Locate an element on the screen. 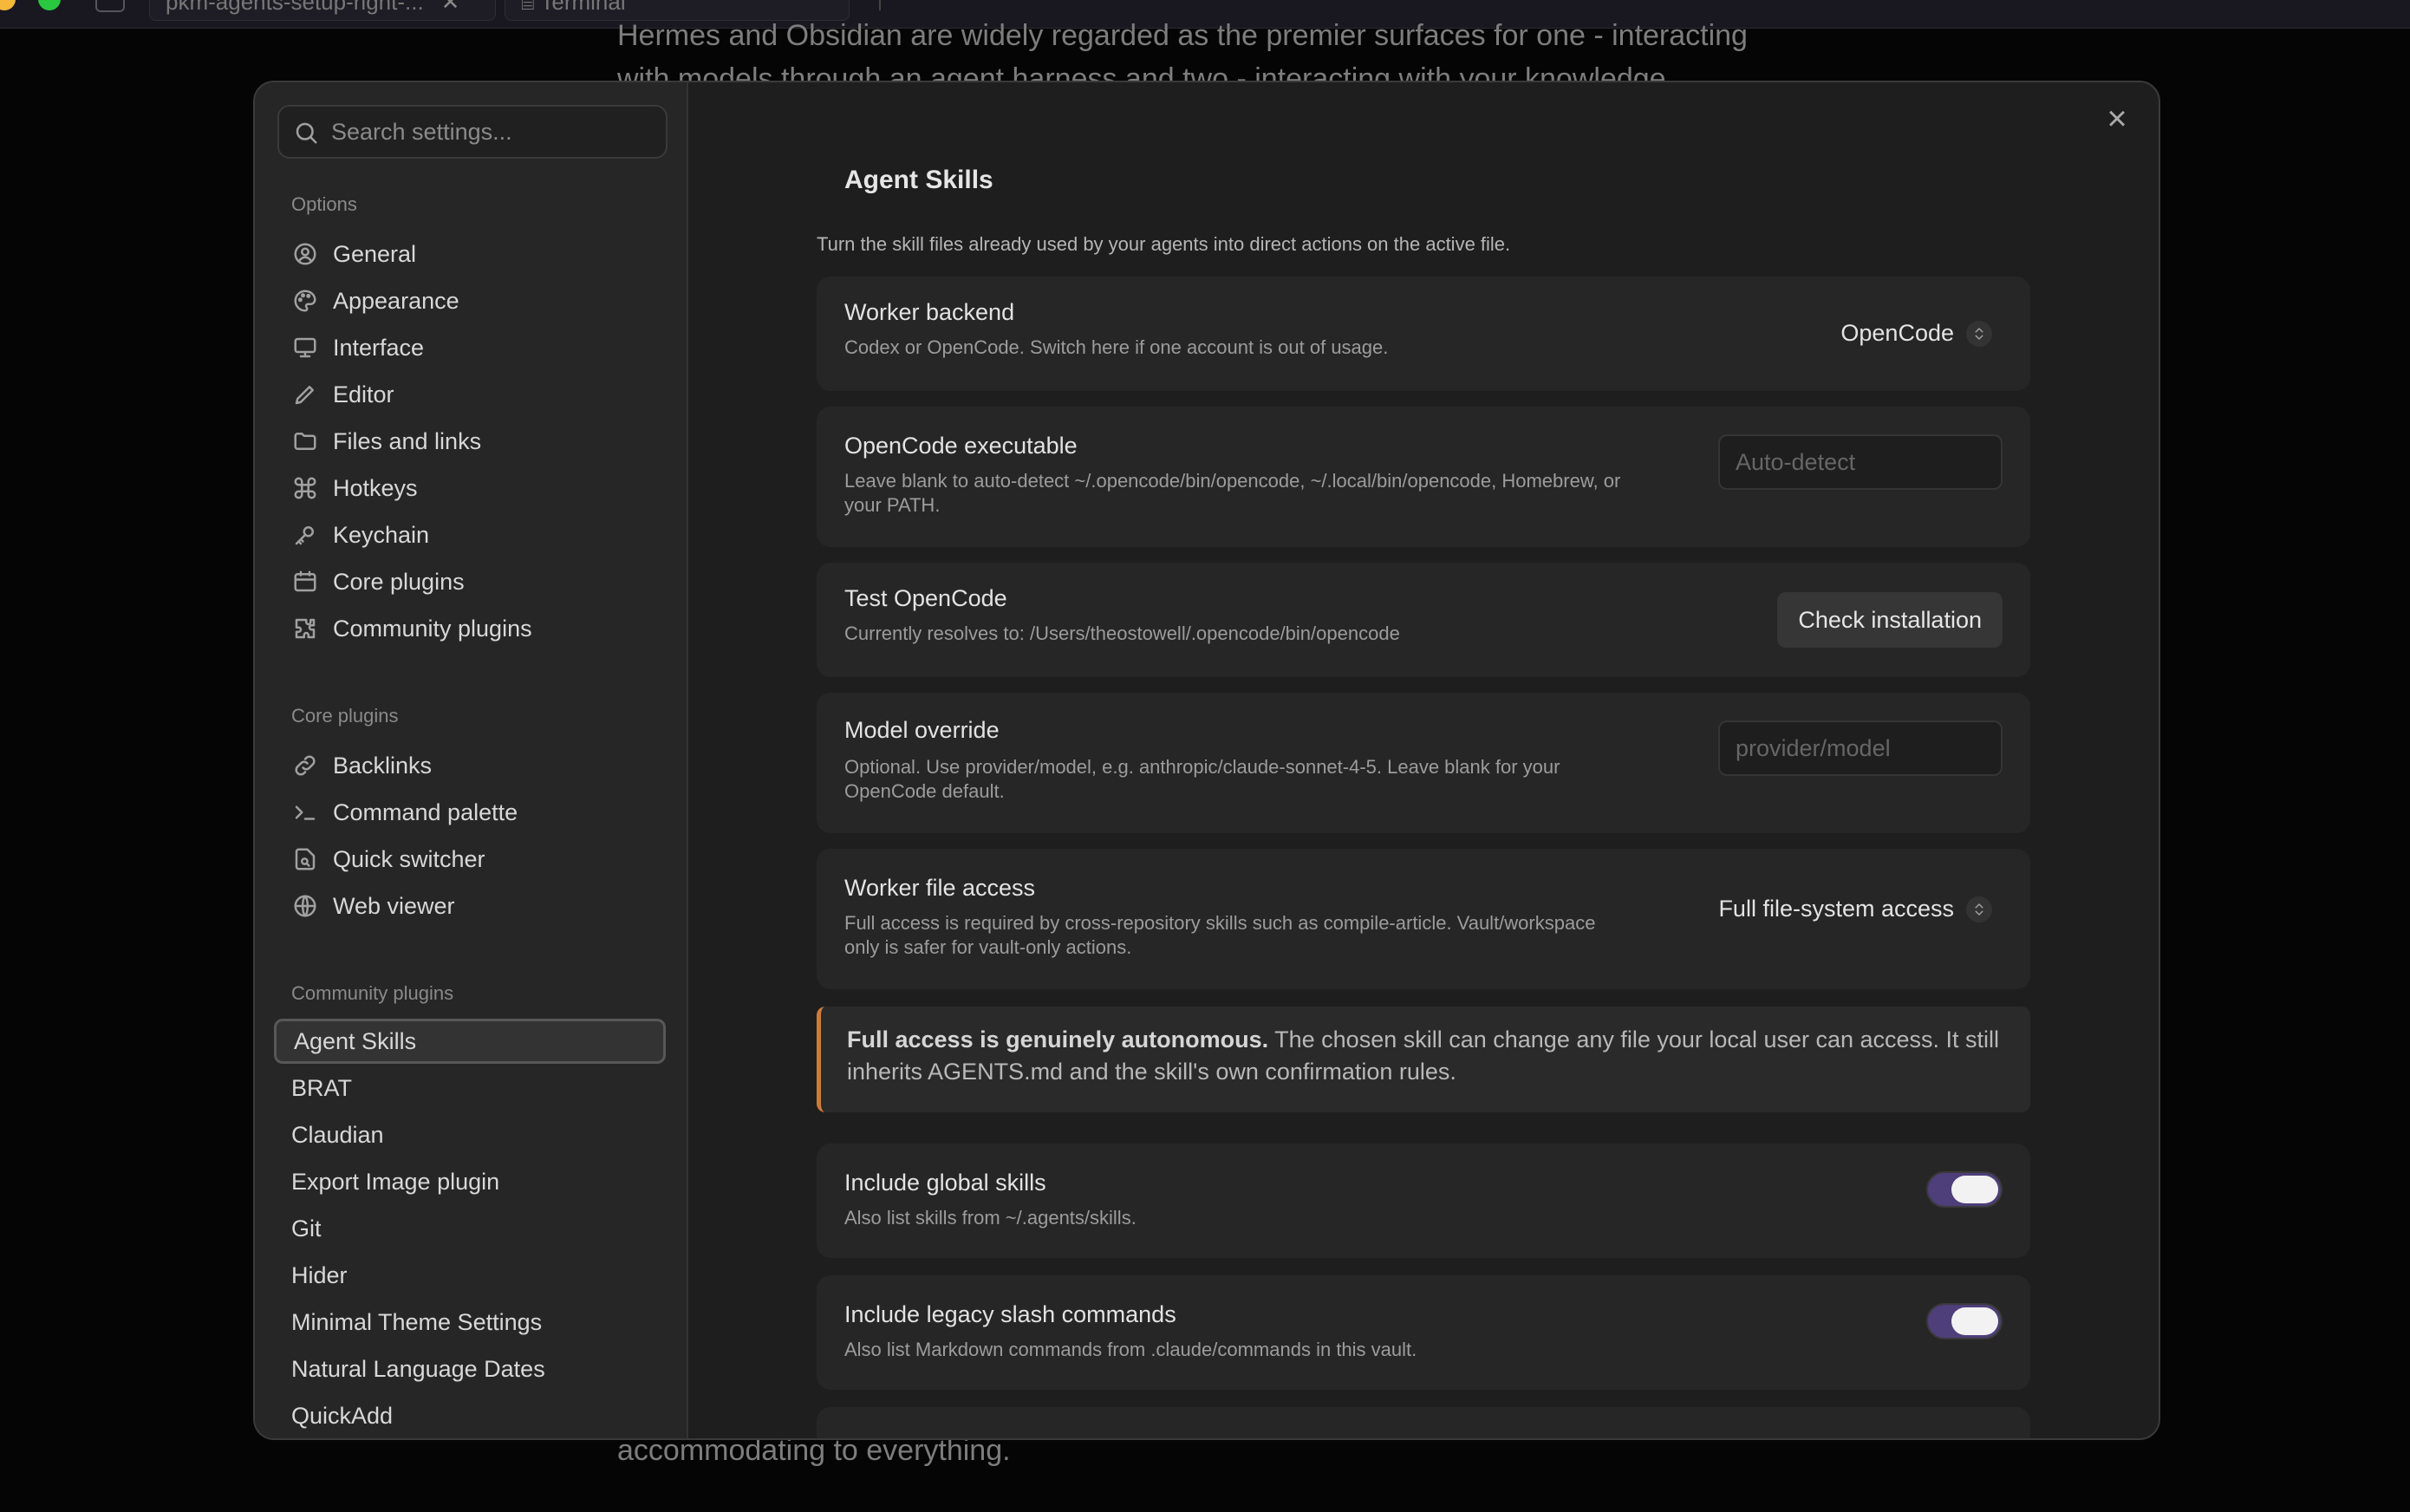 The height and width of the screenshot is (1512, 2410). worker-backend-dropdown: OpenCode is located at coordinates (1916, 333).